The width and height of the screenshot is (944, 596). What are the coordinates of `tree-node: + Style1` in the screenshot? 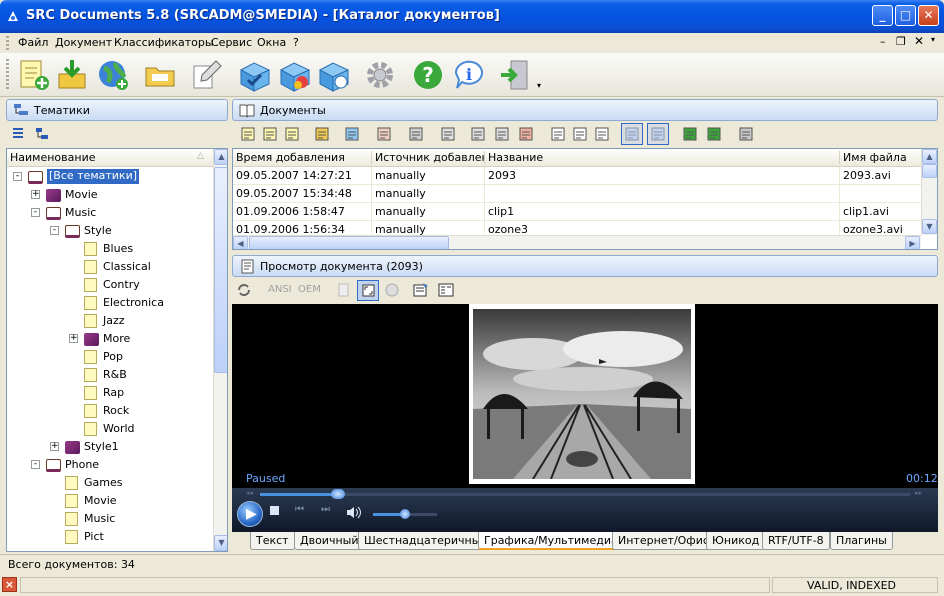 It's located at (110, 447).